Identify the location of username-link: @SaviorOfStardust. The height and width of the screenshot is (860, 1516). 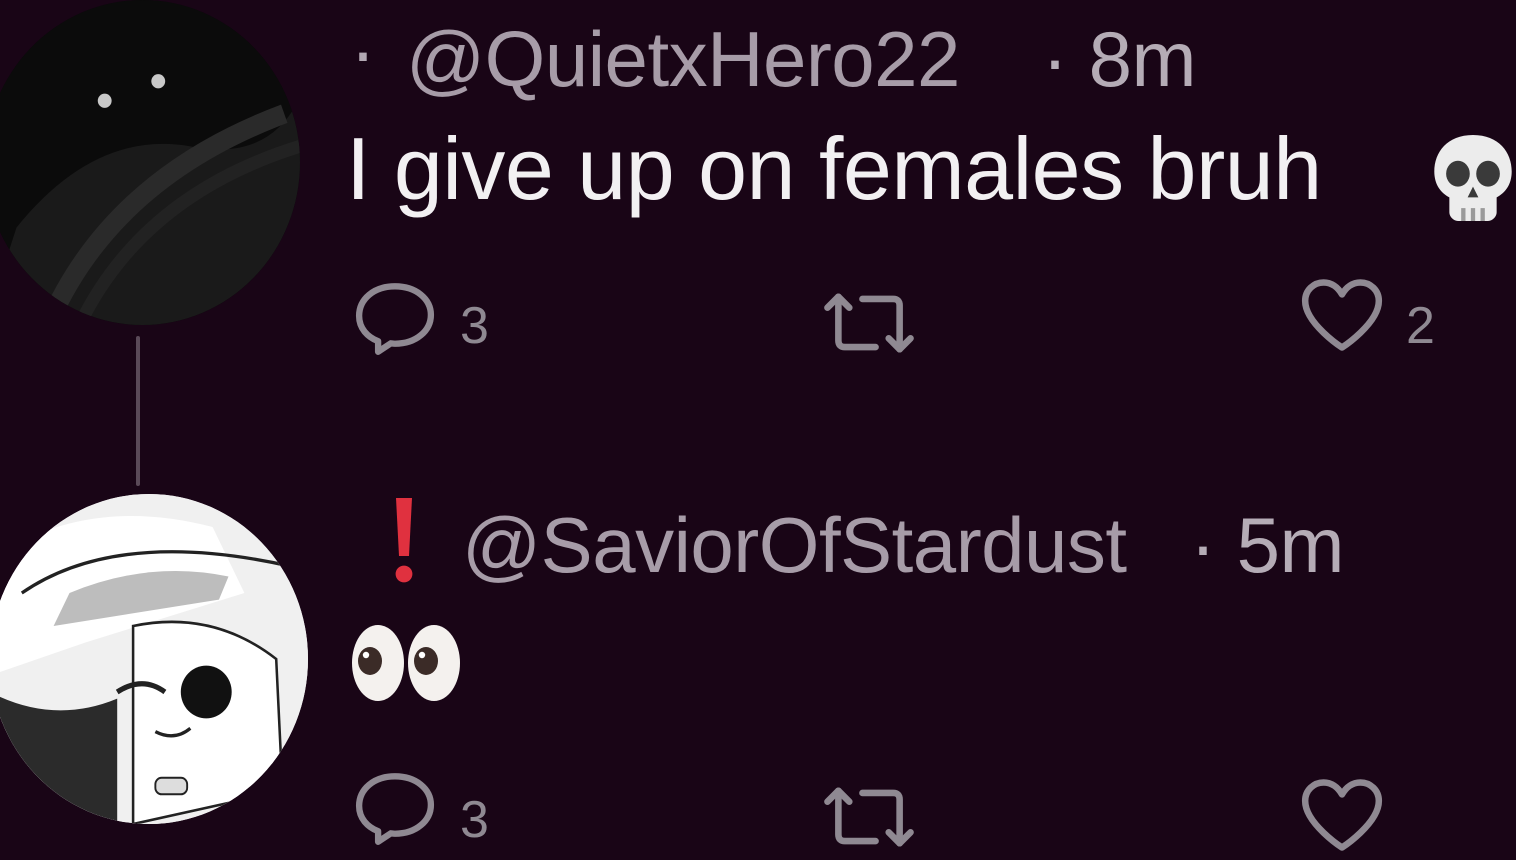
(794, 545).